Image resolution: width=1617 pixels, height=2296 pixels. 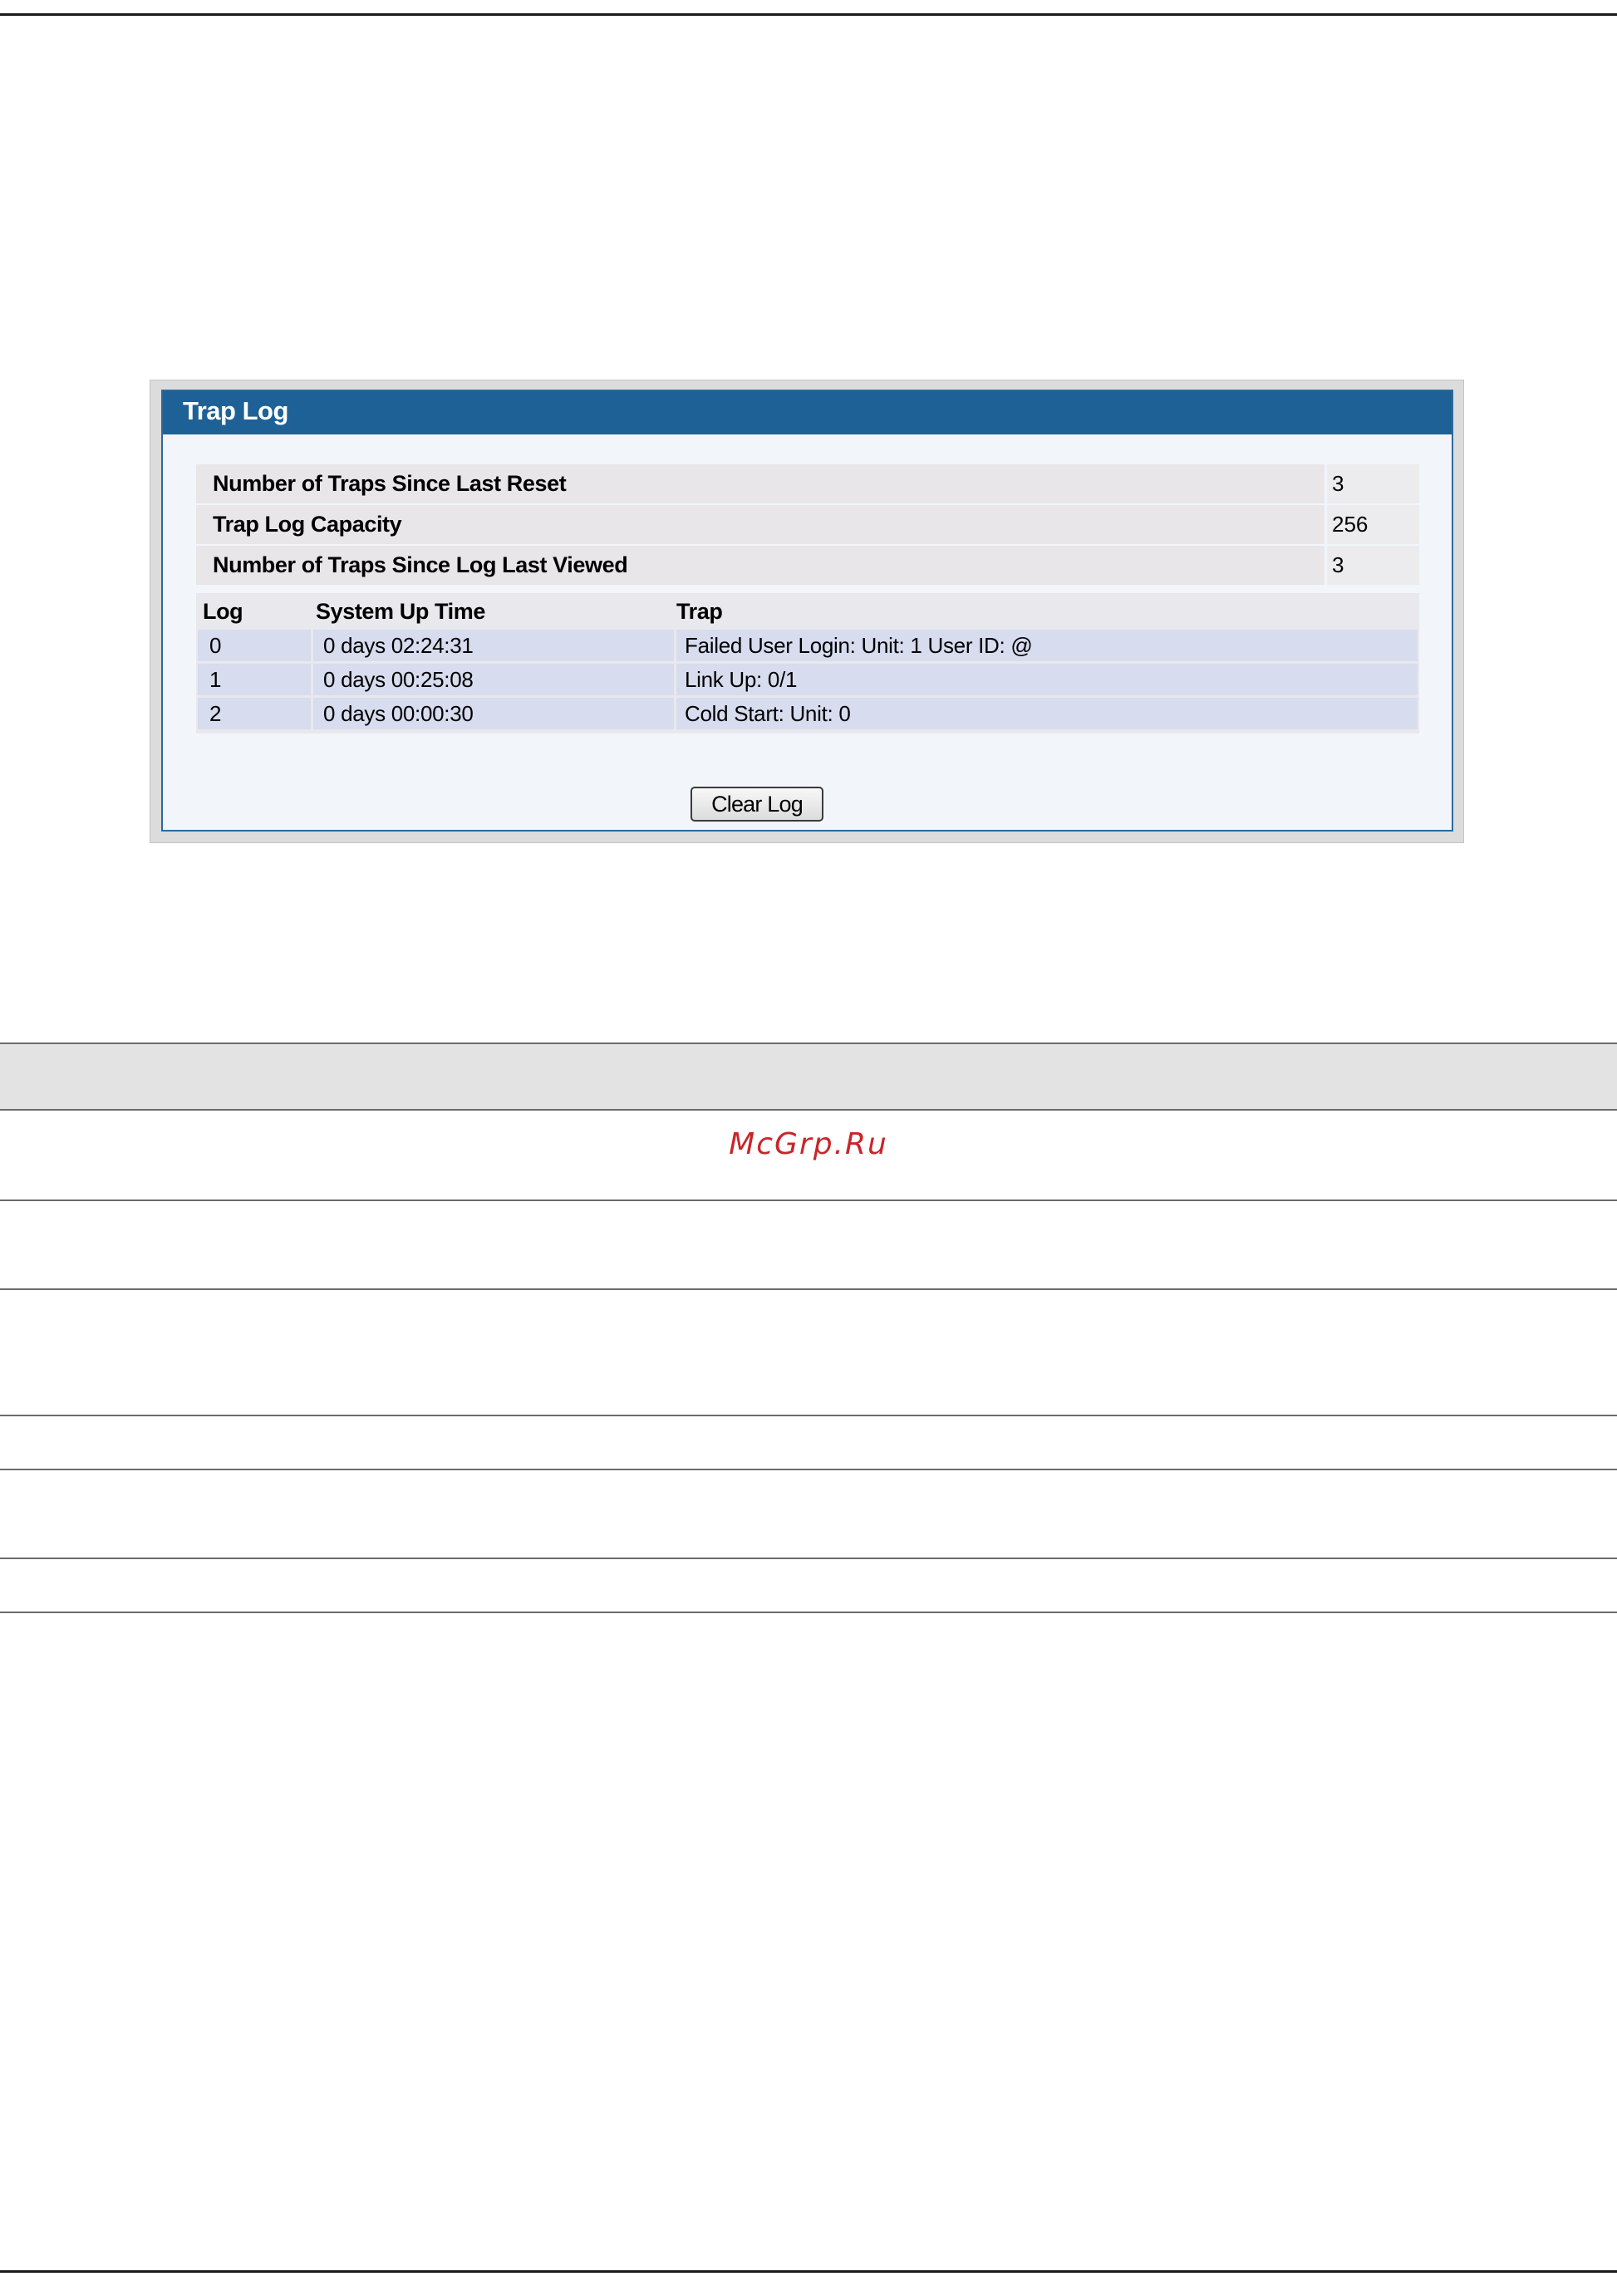 I want to click on summary-label: Number of Traps Since Log Last Viewed, so click(x=761, y=565).